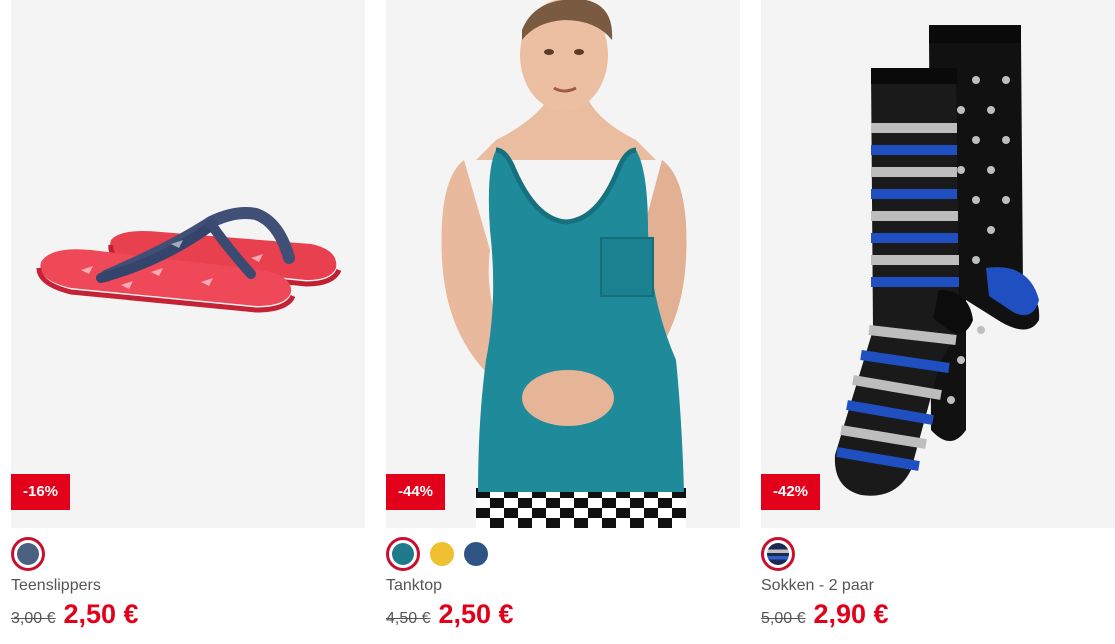 This screenshot has width=1115, height=644. Describe the element at coordinates (33, 618) in the screenshot. I see `old-price: 3,00 €` at that location.